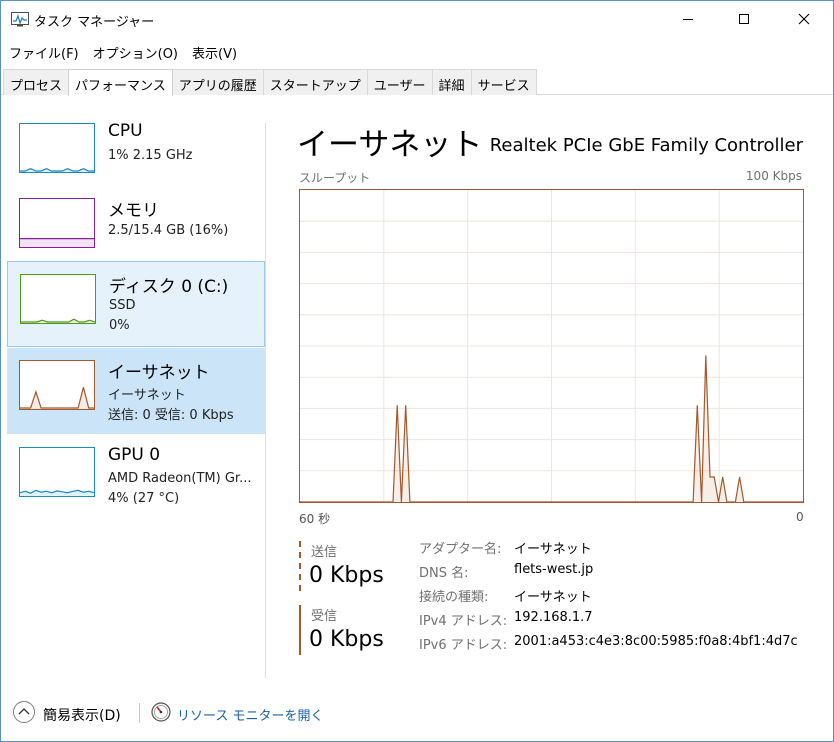 The image size is (834, 742). I want to click on x-axis-left-label: 60 秒, so click(315, 519).